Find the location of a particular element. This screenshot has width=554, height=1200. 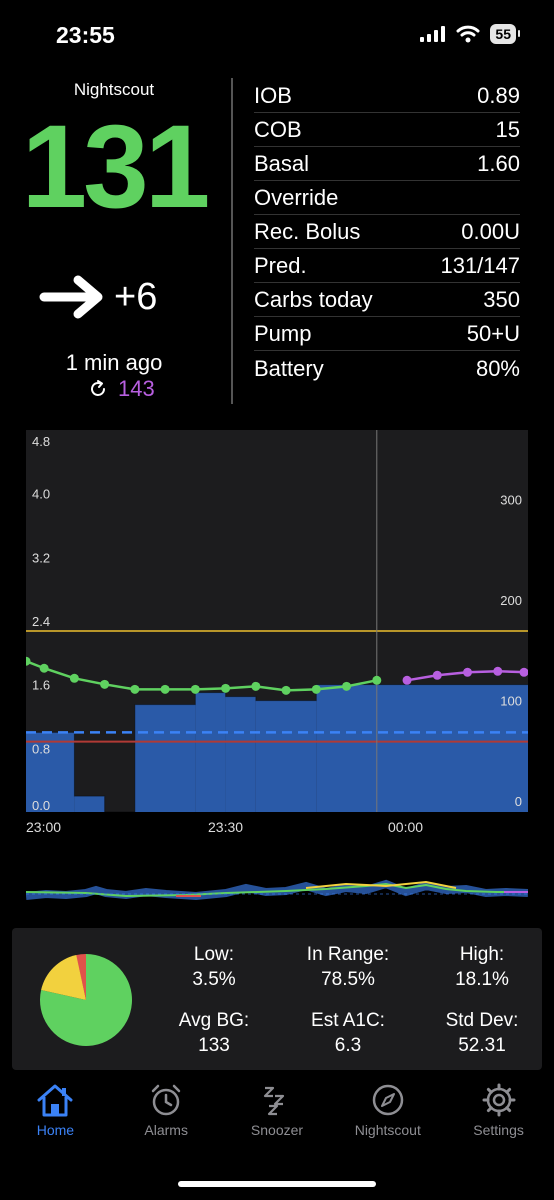

left-axis-tick: 4.0 is located at coordinates (41, 494).